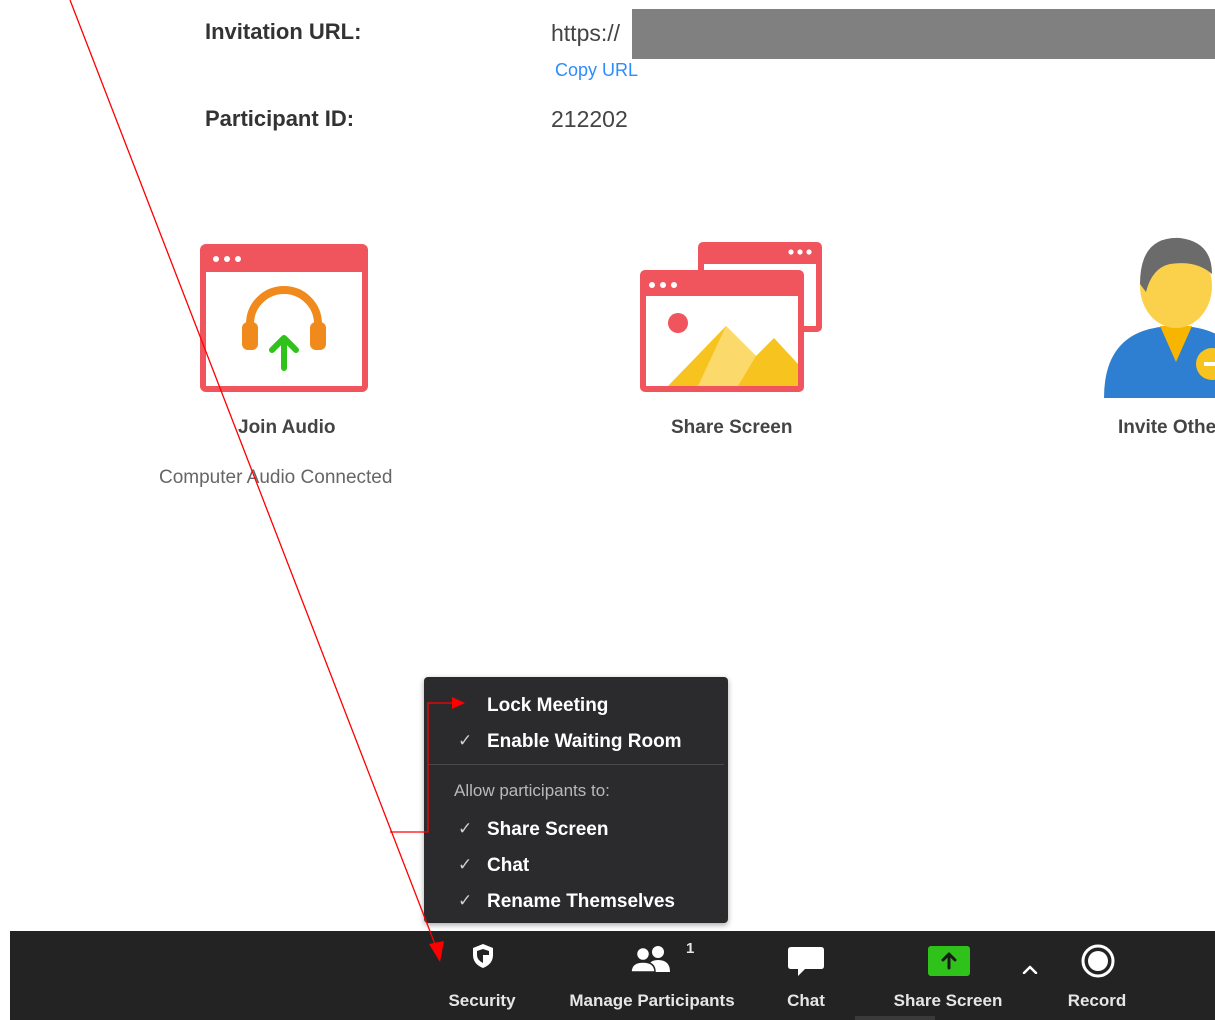 Image resolution: width=1215 pixels, height=1020 pixels. I want to click on redaction-bar, so click(923, 34).